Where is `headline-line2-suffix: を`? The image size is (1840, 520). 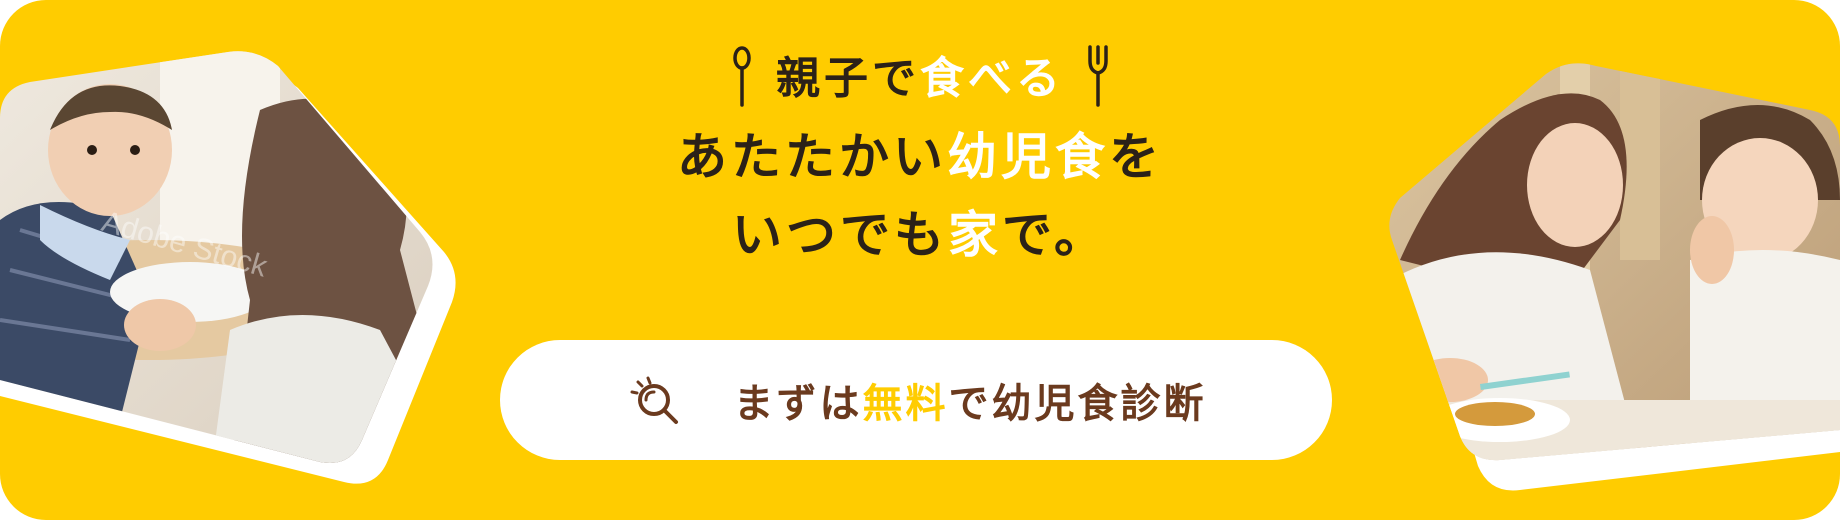
headline-line2-suffix: を is located at coordinates (1136, 157).